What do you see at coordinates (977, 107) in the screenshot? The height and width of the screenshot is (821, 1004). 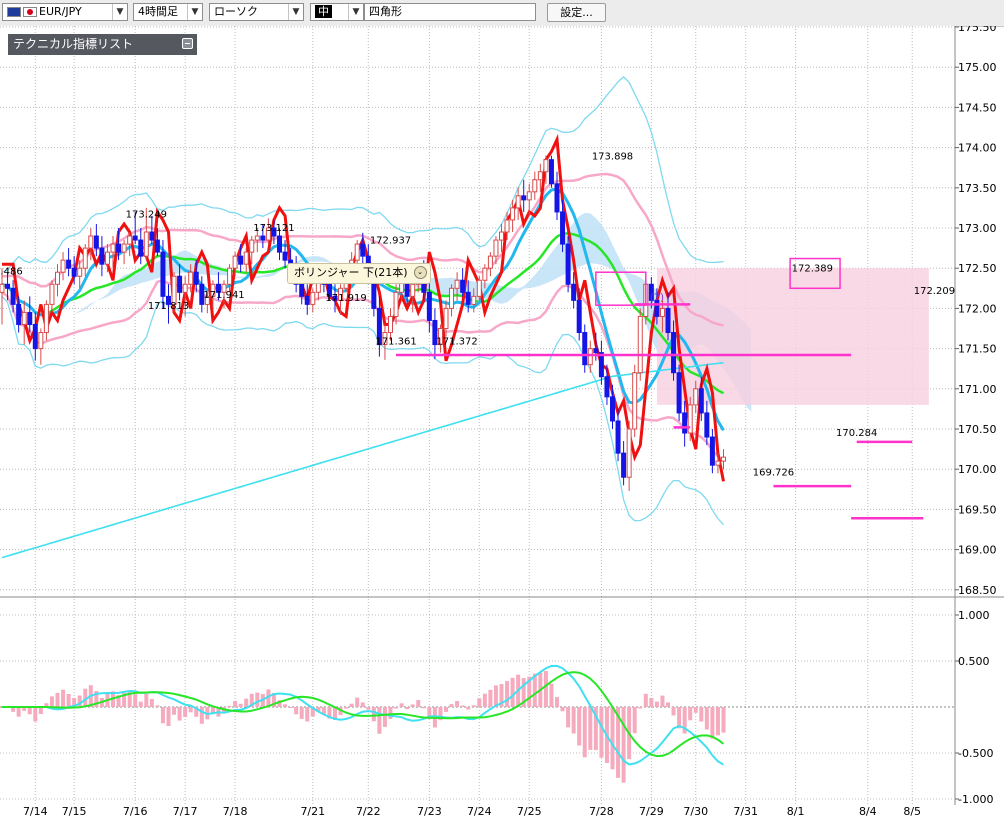 I see `y-tick-label: 174.50` at bounding box center [977, 107].